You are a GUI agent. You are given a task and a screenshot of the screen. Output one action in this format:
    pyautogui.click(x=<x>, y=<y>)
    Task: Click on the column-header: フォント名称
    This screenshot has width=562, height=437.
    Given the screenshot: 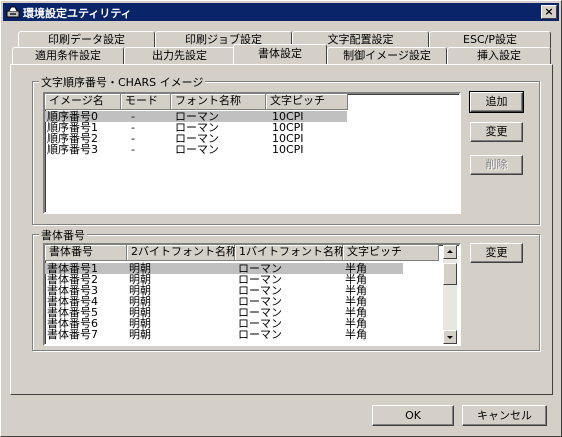 What is the action you would take?
    pyautogui.click(x=218, y=102)
    